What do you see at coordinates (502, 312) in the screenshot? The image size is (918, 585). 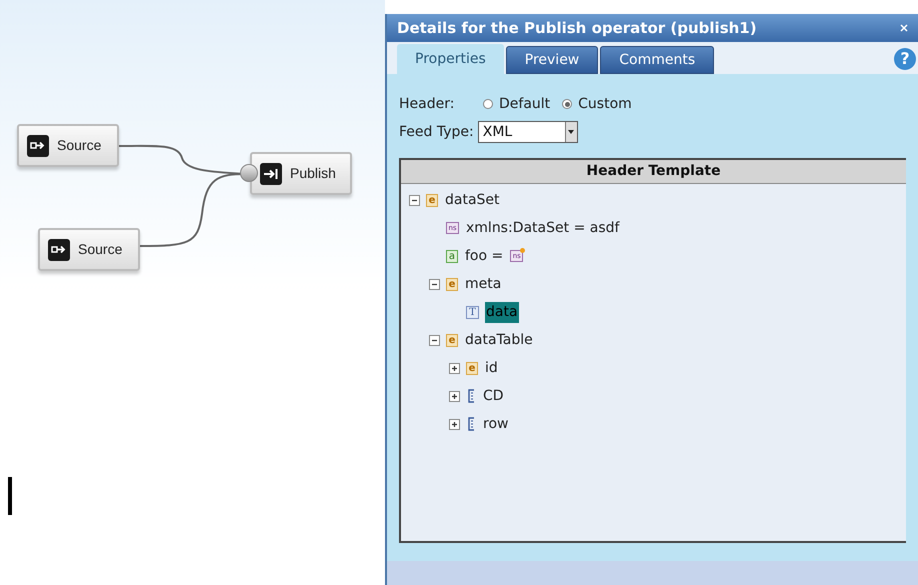 I see `tree-node-label: data` at bounding box center [502, 312].